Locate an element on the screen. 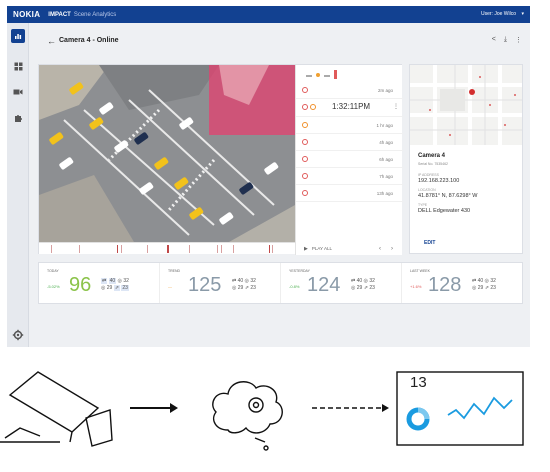 The image size is (550, 472). sidebar-item-grid is located at coordinates (18, 66).